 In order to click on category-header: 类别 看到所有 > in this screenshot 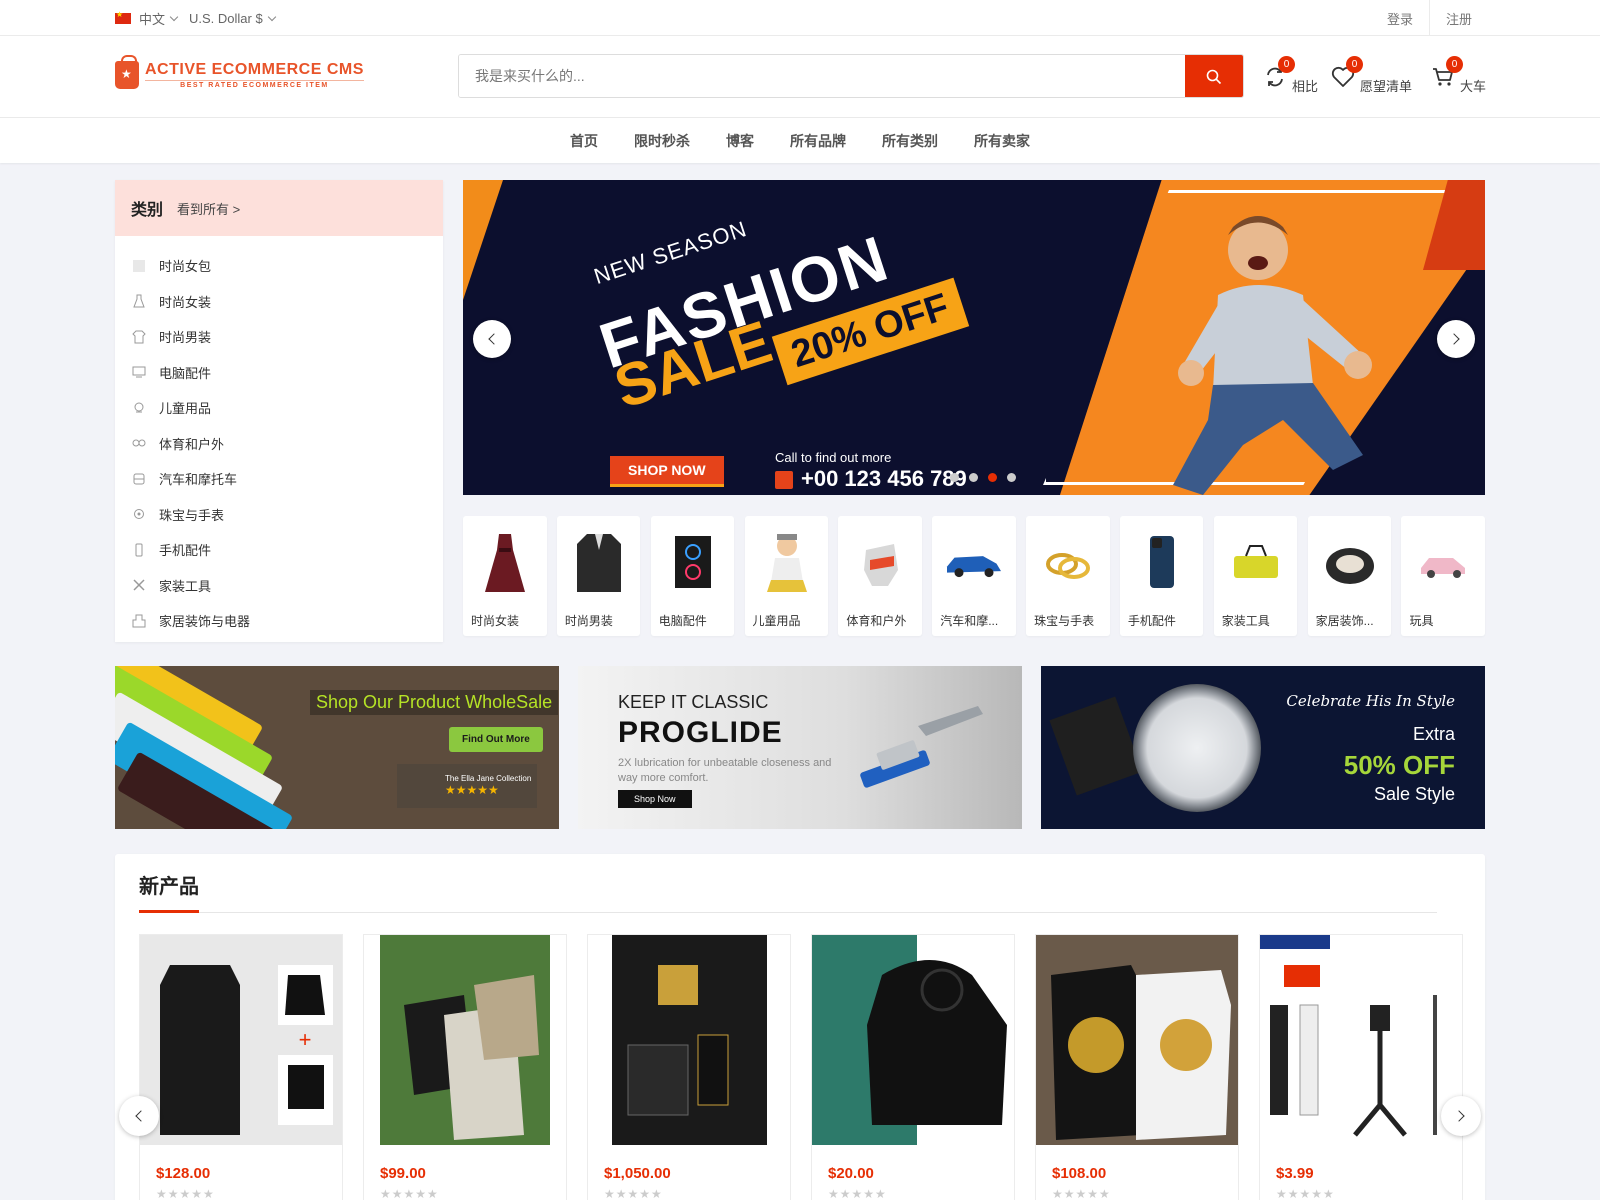, I will do `click(279, 208)`.